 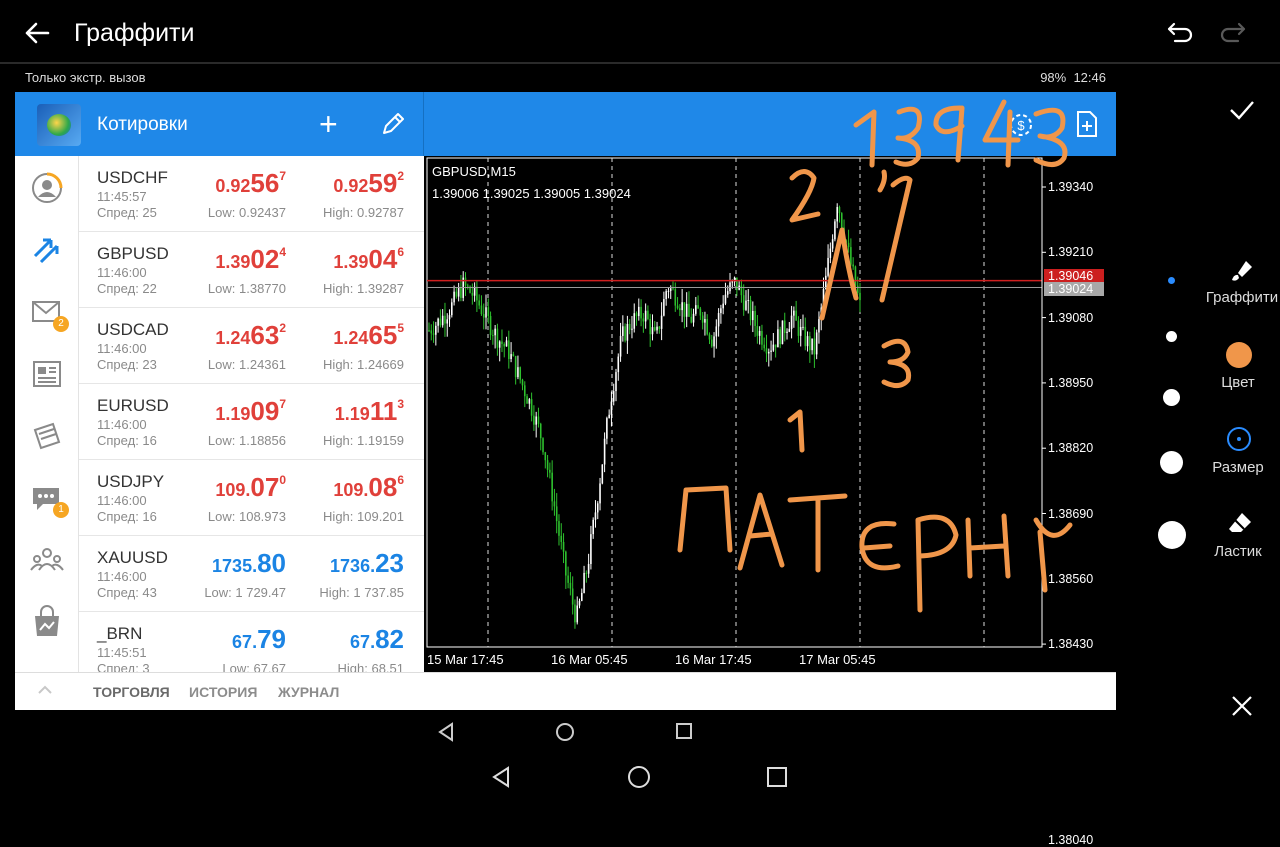 I want to click on news-icon, so click(x=47, y=374).